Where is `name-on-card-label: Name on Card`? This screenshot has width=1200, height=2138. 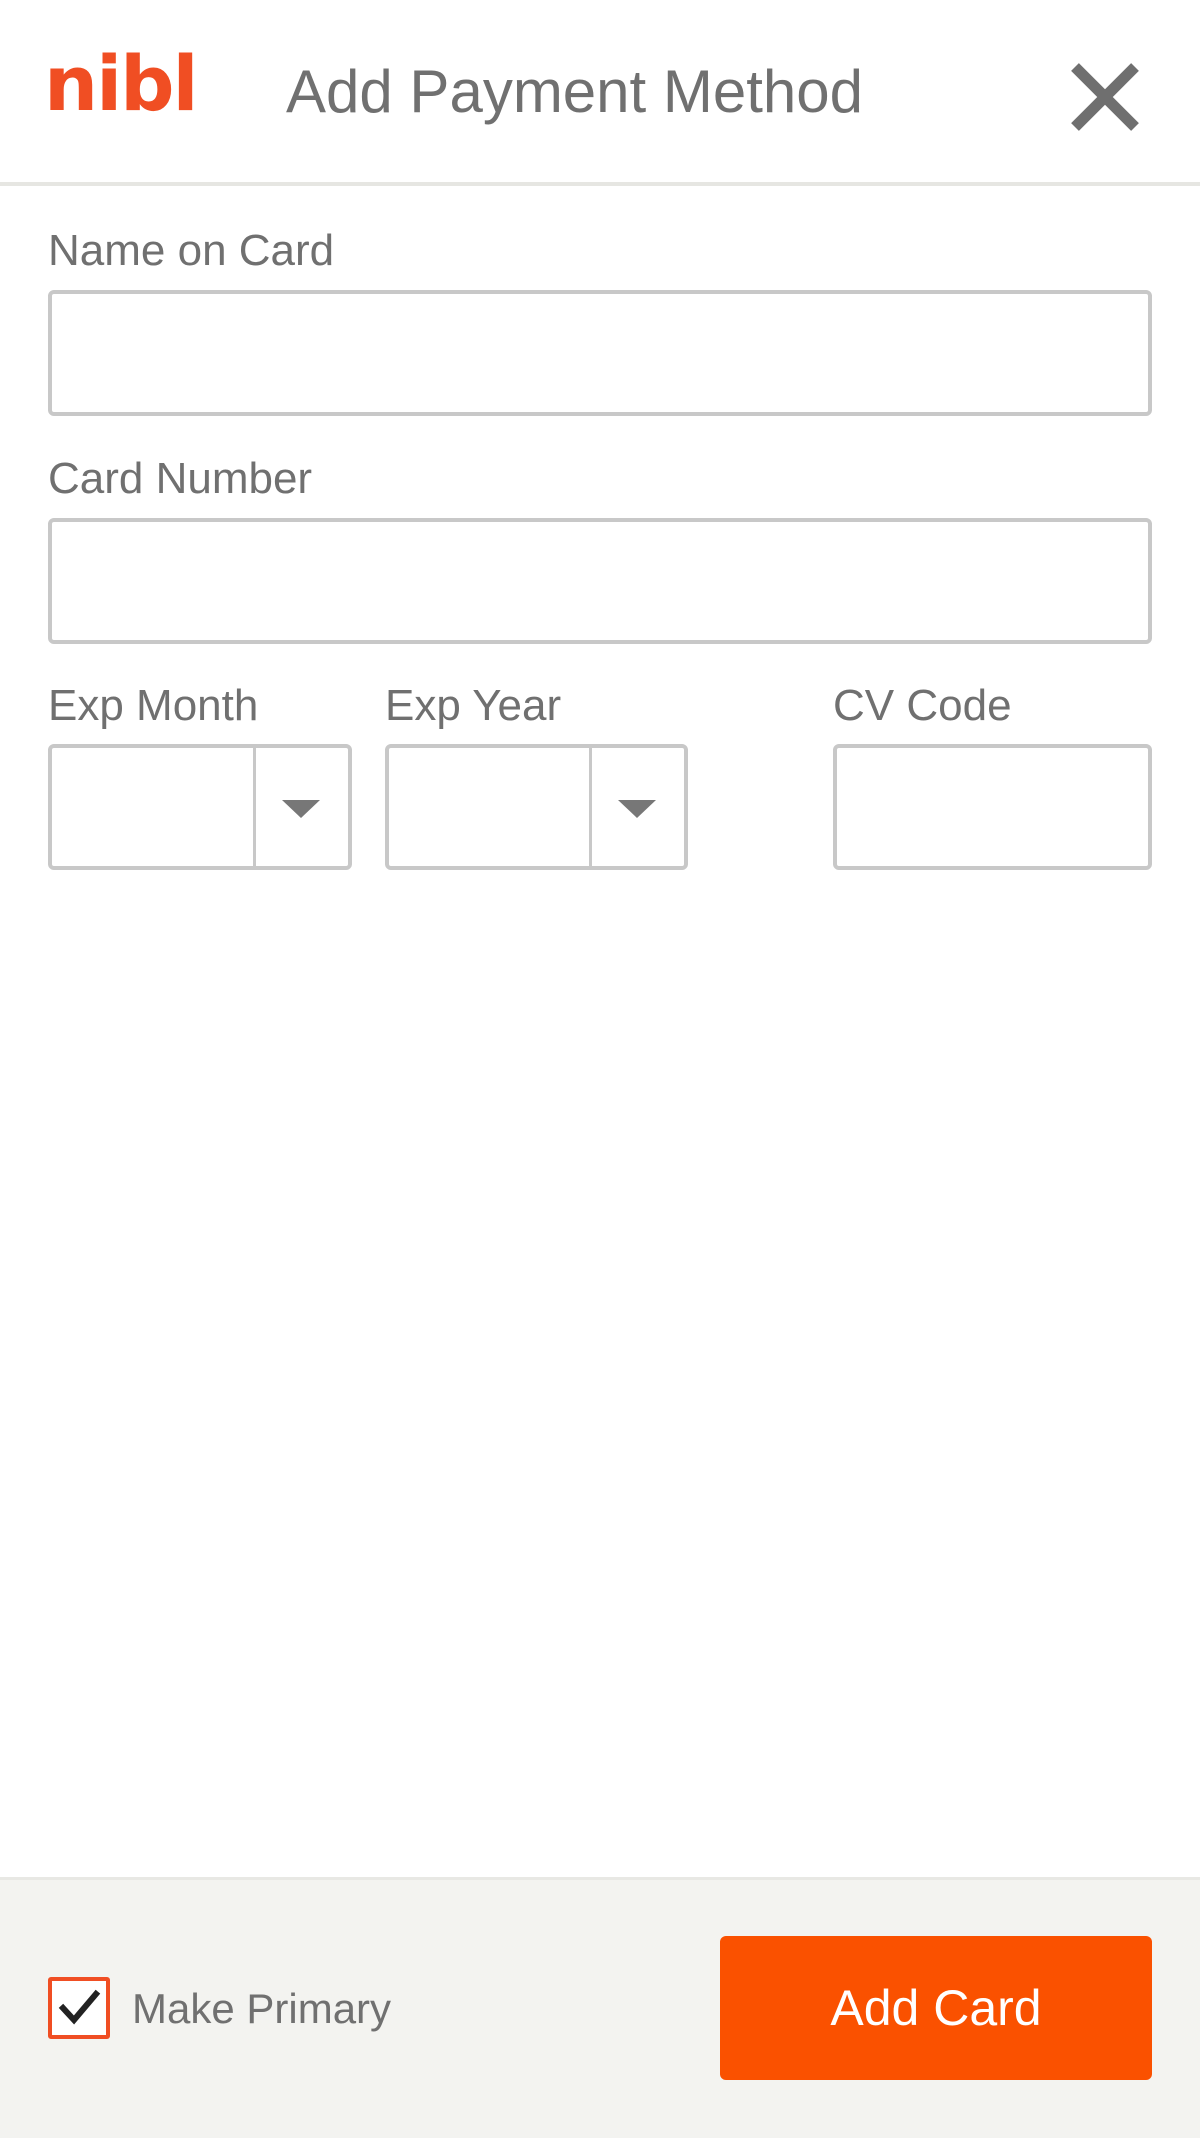
name-on-card-label: Name on Card is located at coordinates (191, 250).